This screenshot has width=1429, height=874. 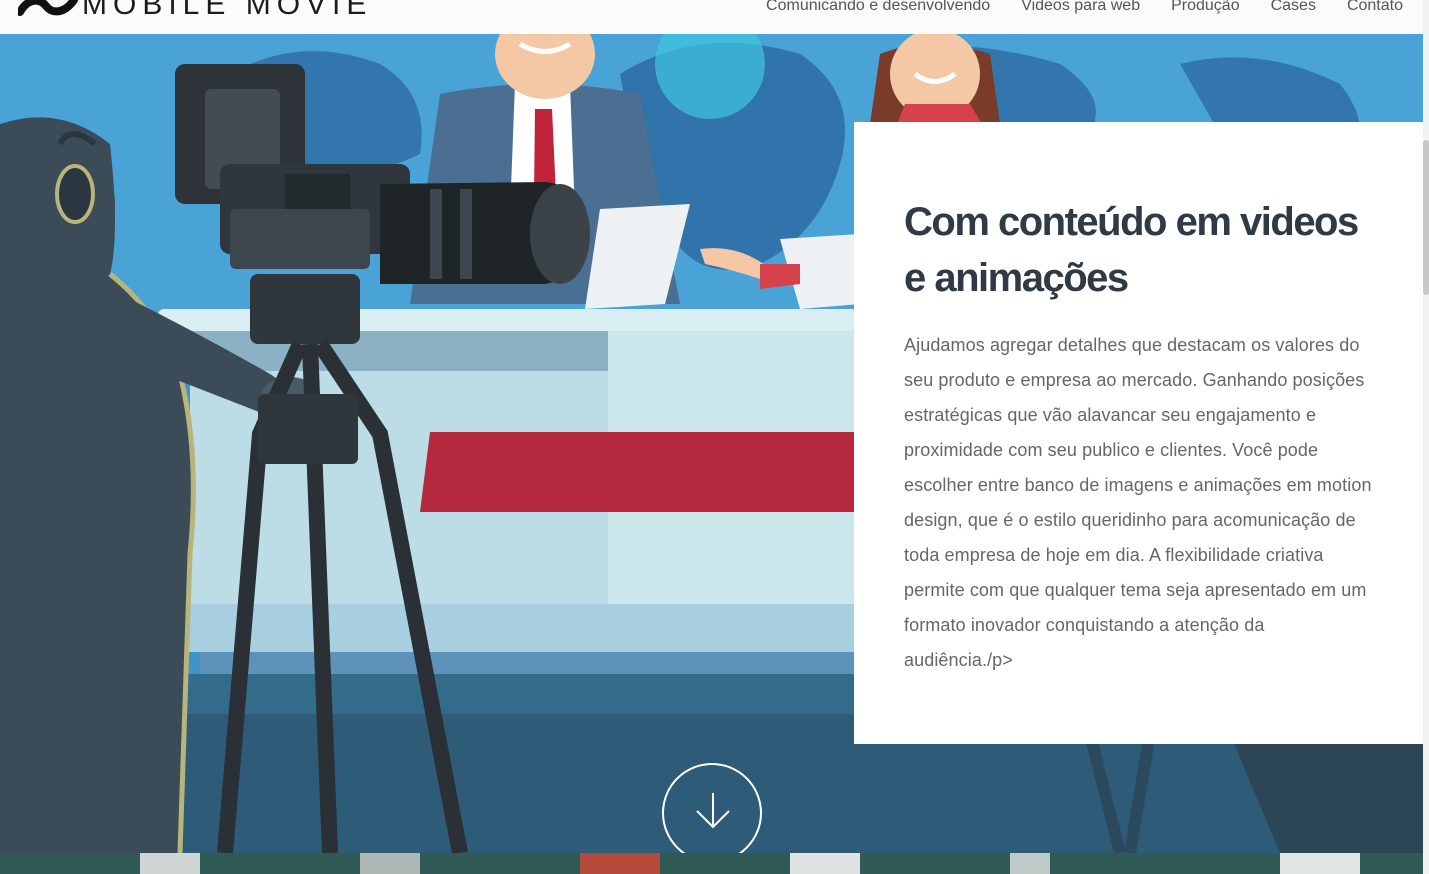 I want to click on nav-item-contato: Contato, so click(x=1375, y=8).